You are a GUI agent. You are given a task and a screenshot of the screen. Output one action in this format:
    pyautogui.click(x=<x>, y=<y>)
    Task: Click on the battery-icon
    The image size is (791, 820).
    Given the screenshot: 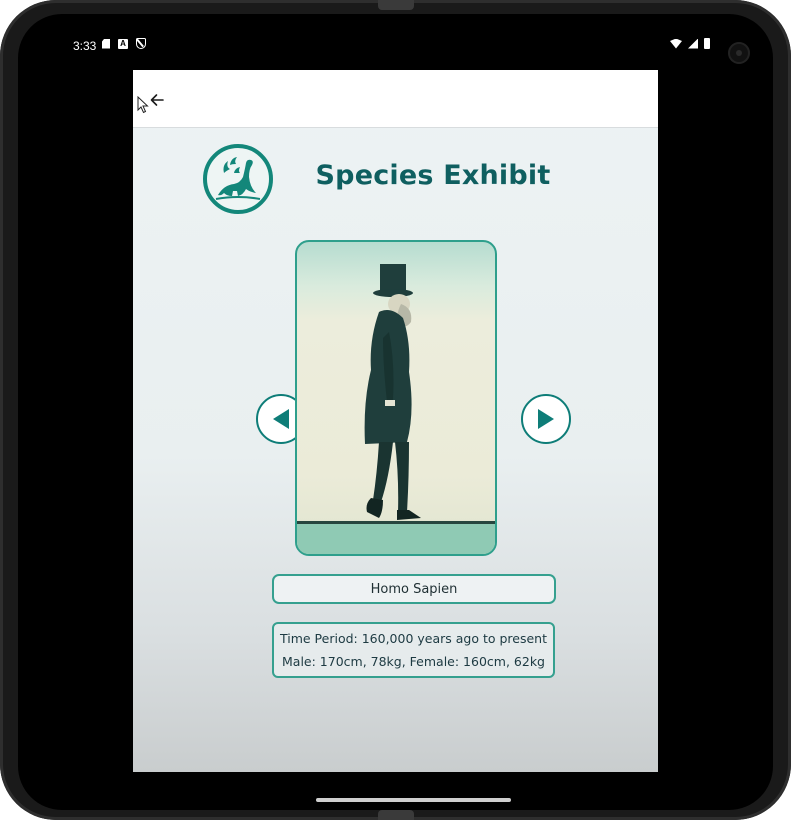 What is the action you would take?
    pyautogui.click(x=707, y=43)
    